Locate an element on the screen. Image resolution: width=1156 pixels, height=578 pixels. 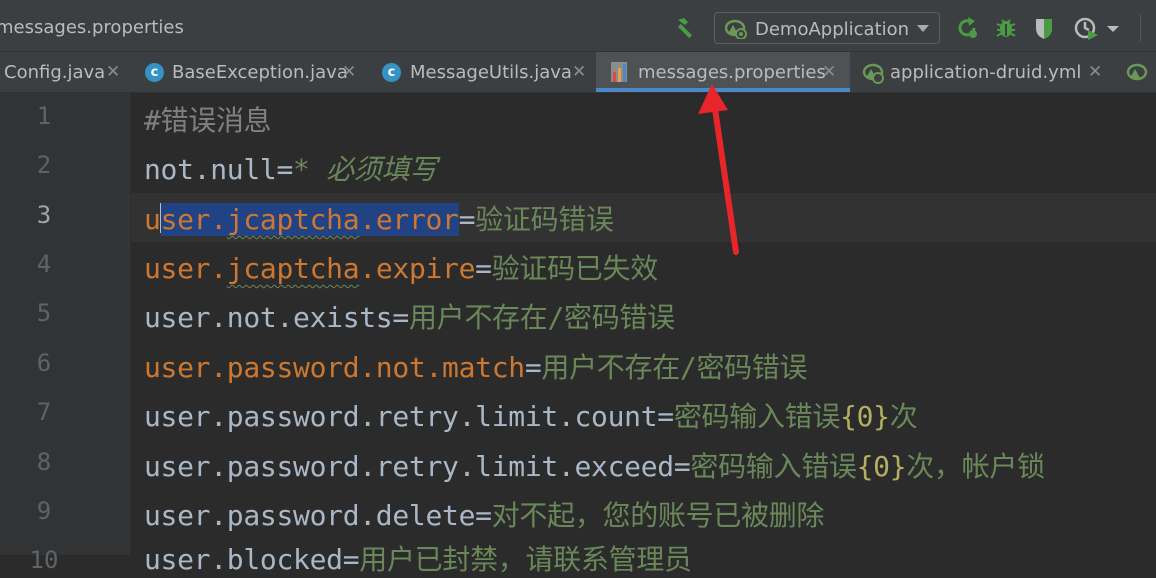
tab-application-druid-yml: application-druid.yml ✕ is located at coordinates (983, 72).